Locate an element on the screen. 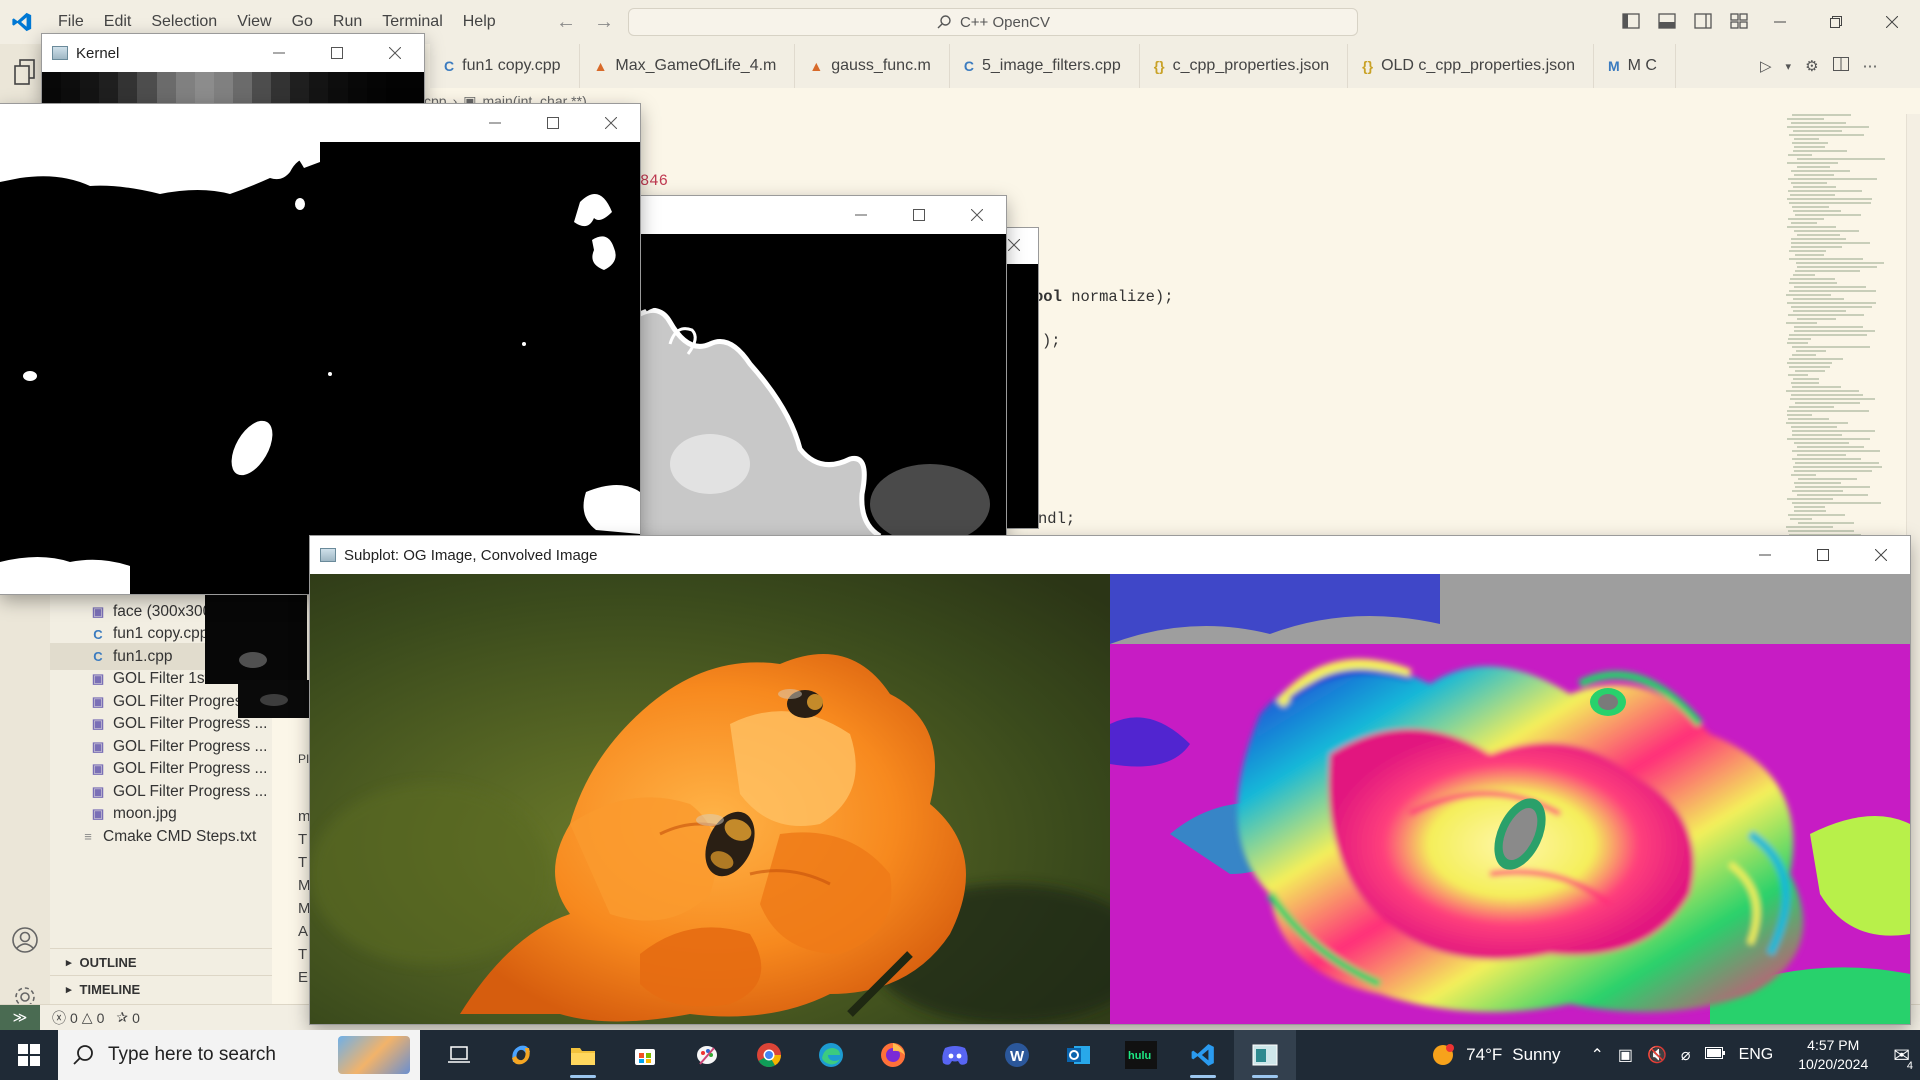  problems-status: ⓧ 0 △ 0 is located at coordinates (78, 1018).